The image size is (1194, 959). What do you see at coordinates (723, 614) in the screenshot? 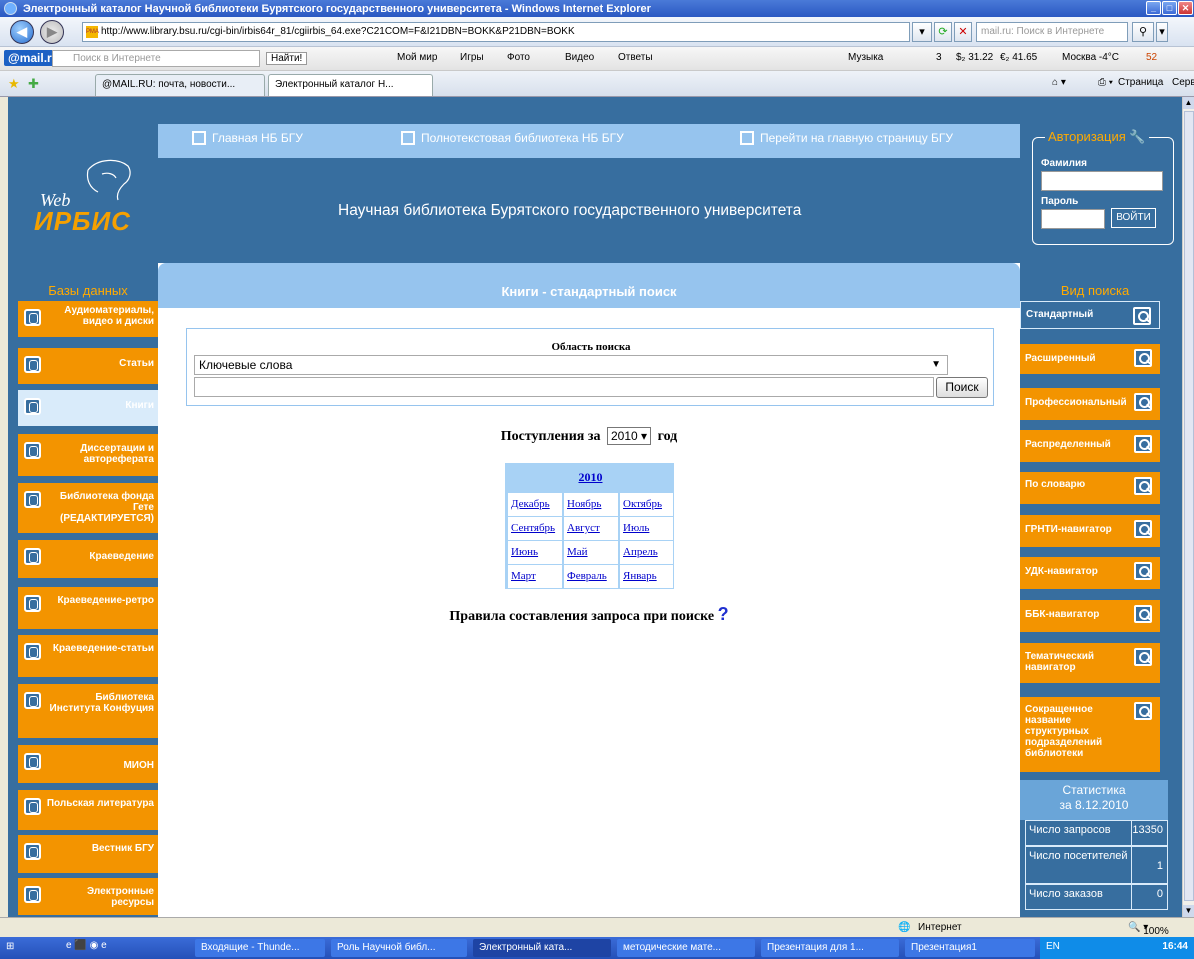
I see `help-icon: ?` at bounding box center [723, 614].